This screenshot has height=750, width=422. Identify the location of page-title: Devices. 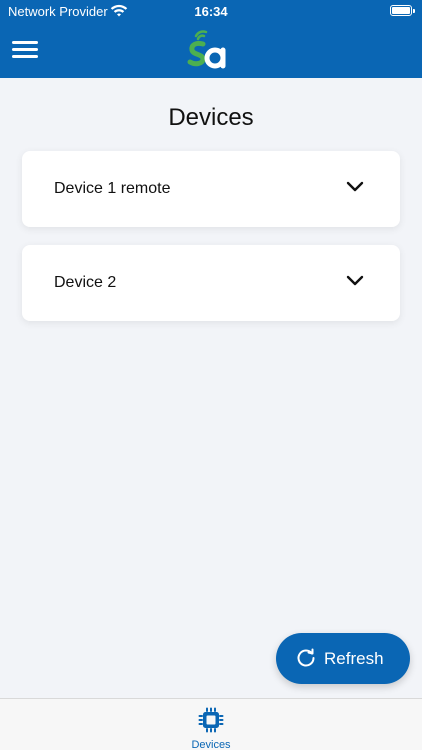
(211, 117).